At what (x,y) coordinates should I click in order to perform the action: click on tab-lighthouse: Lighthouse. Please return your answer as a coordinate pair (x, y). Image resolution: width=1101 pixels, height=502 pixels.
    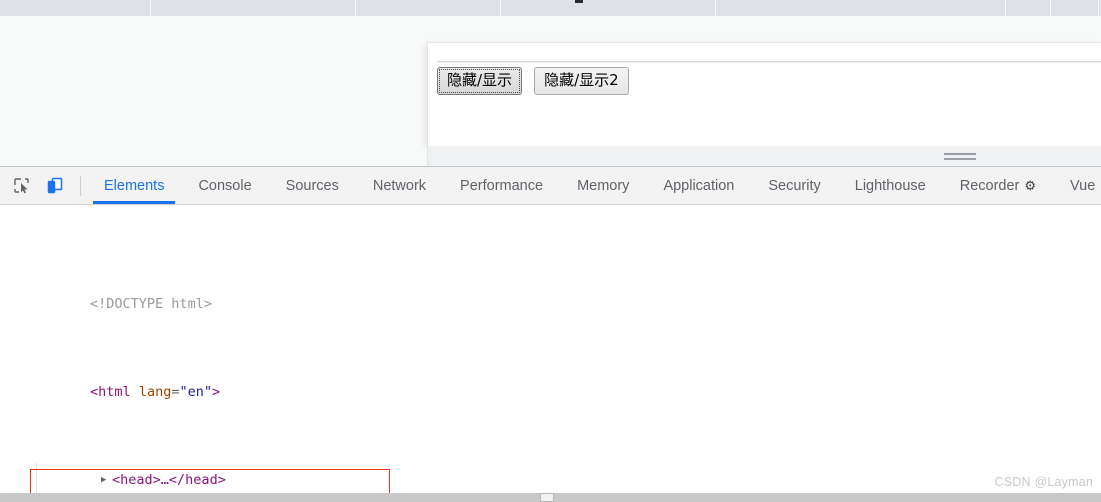
    Looking at the image, I should click on (890, 185).